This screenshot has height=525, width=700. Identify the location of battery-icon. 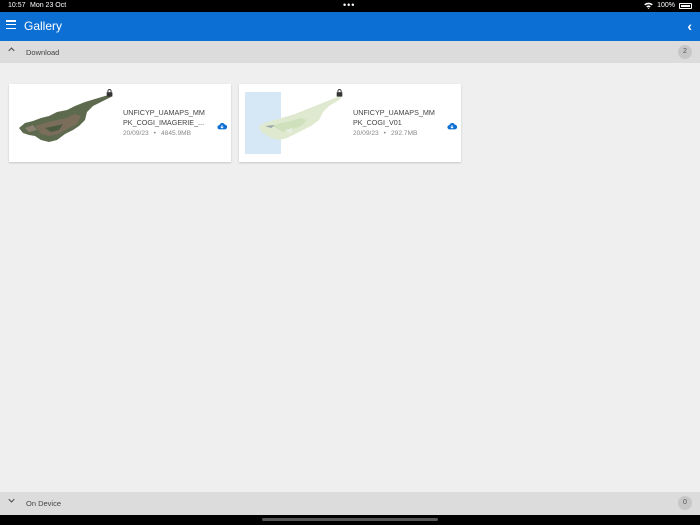
(685, 5).